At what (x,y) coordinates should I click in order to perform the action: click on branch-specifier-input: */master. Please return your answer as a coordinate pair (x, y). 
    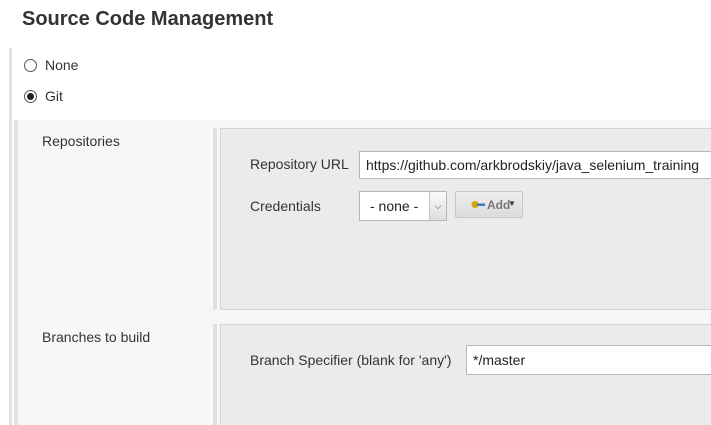
    Looking at the image, I should click on (588, 360).